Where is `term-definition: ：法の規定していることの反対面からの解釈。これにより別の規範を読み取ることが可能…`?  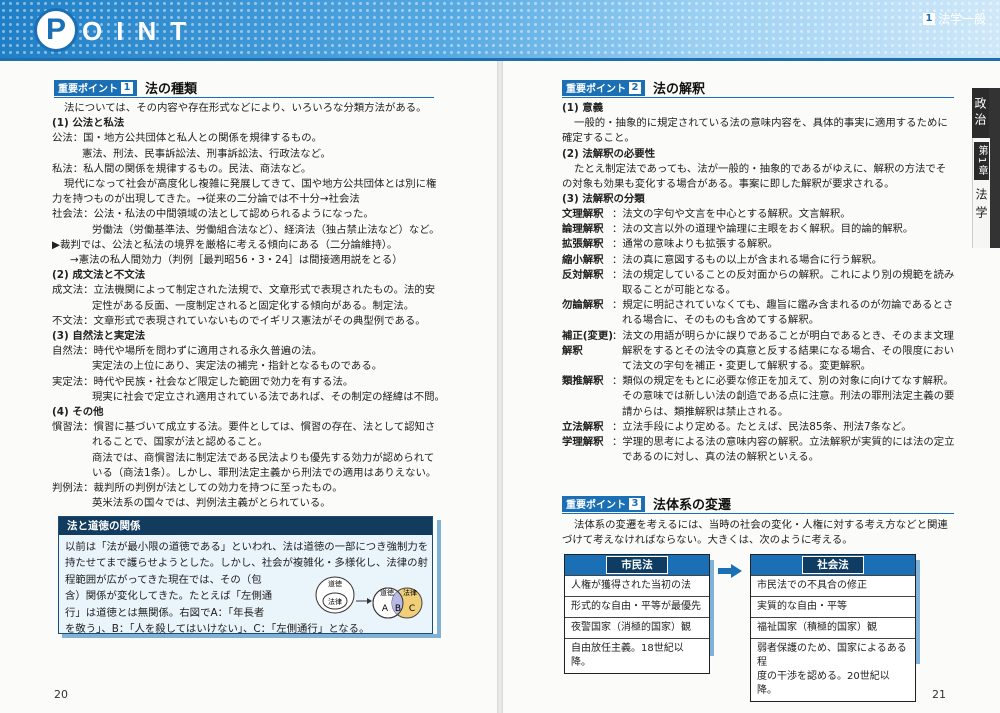
term-definition: ：法の規定していることの反対面からの解釈。これにより別の規範を読み取ることが可能… is located at coordinates (783, 283).